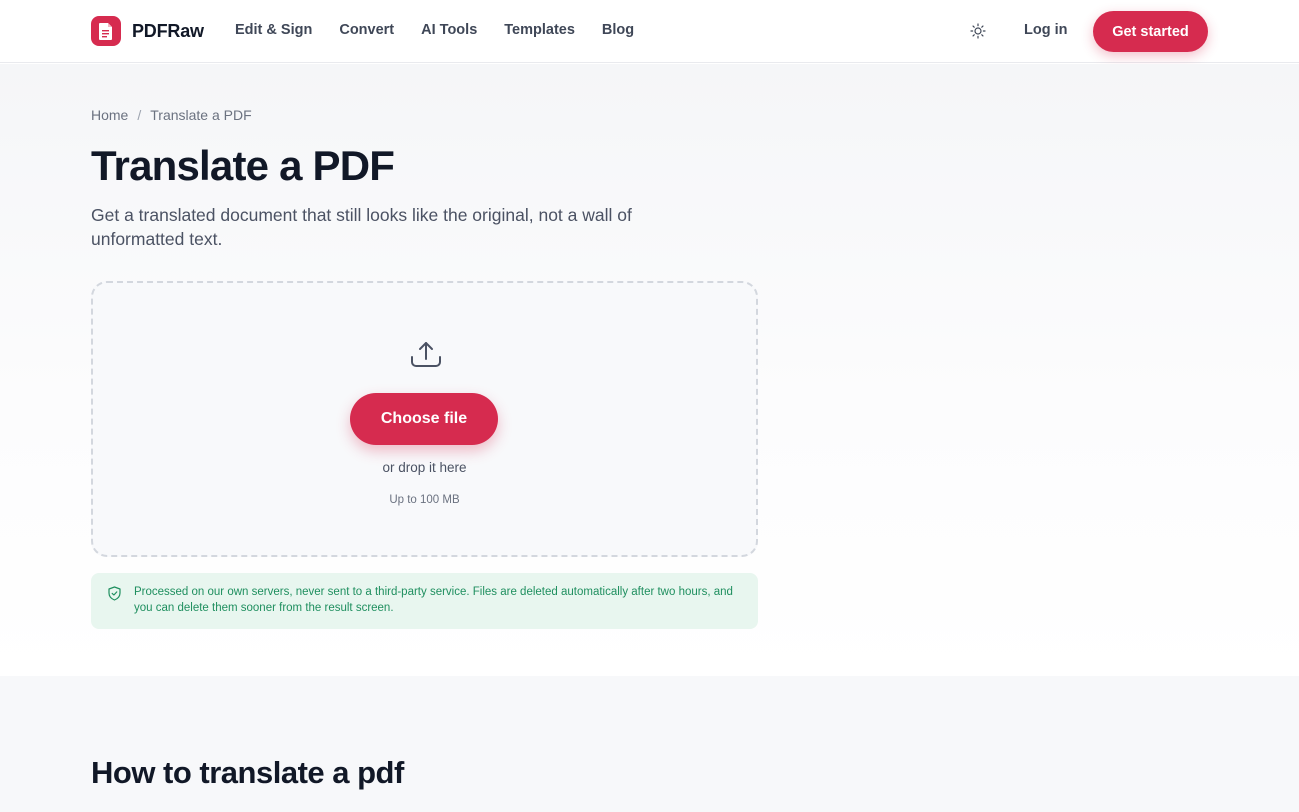  Describe the element at coordinates (539, 30) in the screenshot. I see `nav-item-templates: Templates` at that location.